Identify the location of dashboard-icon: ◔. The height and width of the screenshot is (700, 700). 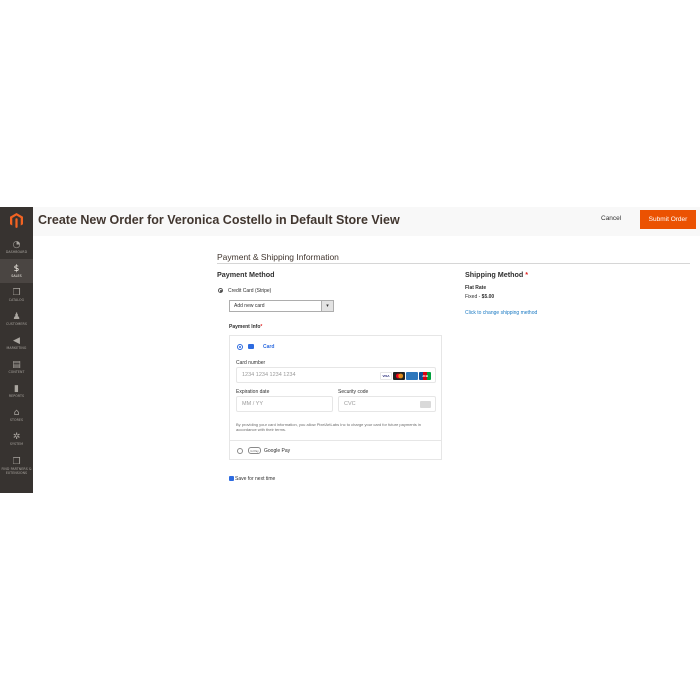
(16, 245).